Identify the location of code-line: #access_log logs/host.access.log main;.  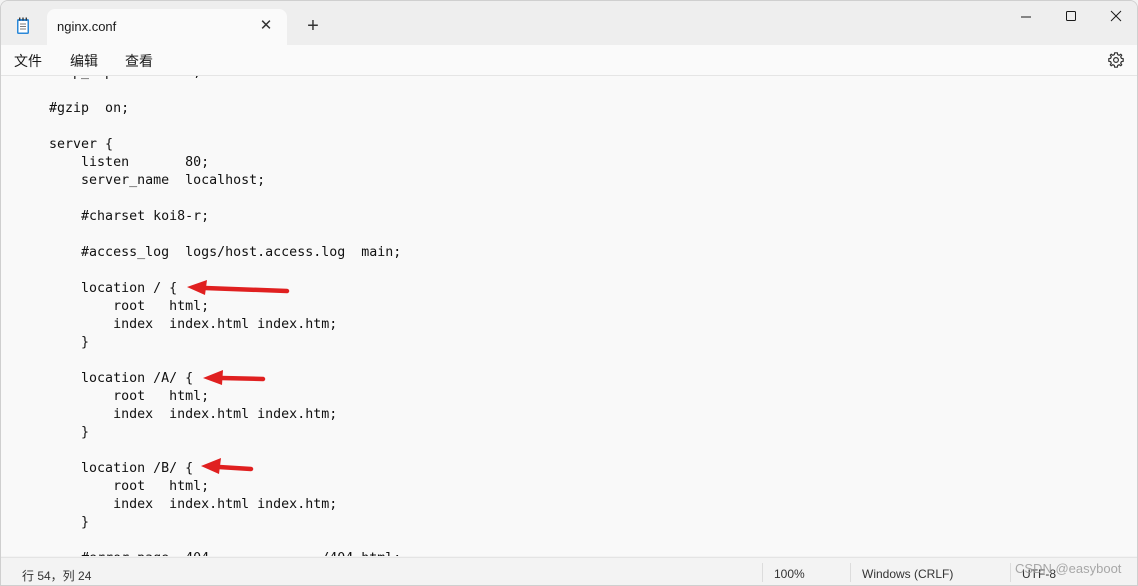
(209, 252).